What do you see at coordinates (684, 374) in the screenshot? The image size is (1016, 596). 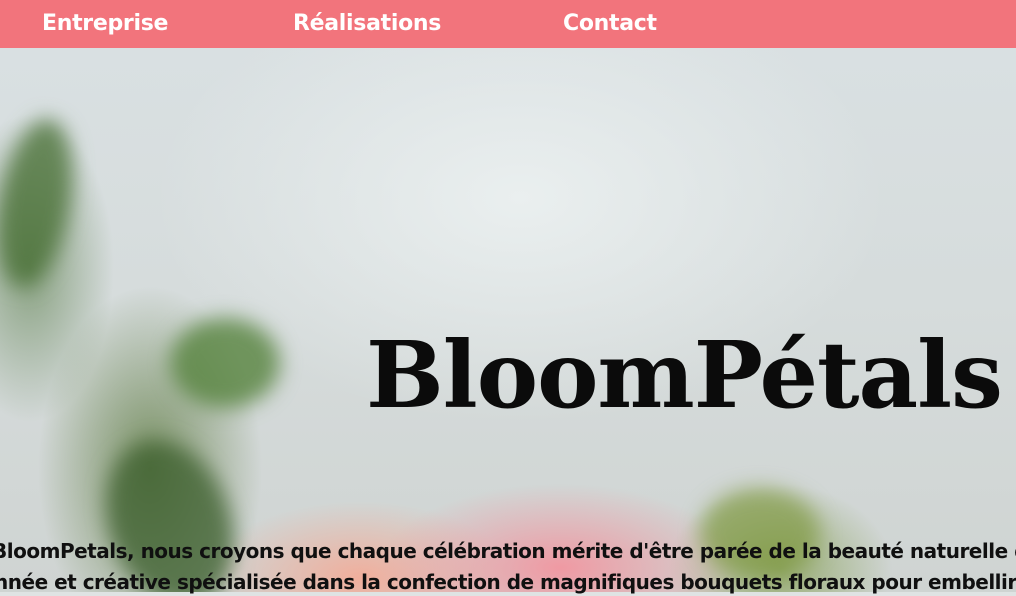 I see `hero-title: BloomPétals` at bounding box center [684, 374].